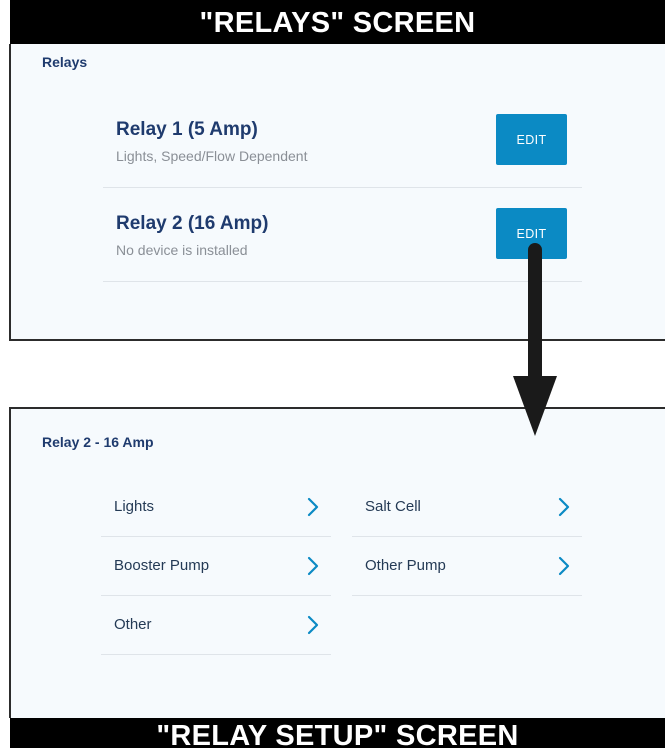  What do you see at coordinates (467, 566) in the screenshot?
I see `option-other-pump: Other Pump` at bounding box center [467, 566].